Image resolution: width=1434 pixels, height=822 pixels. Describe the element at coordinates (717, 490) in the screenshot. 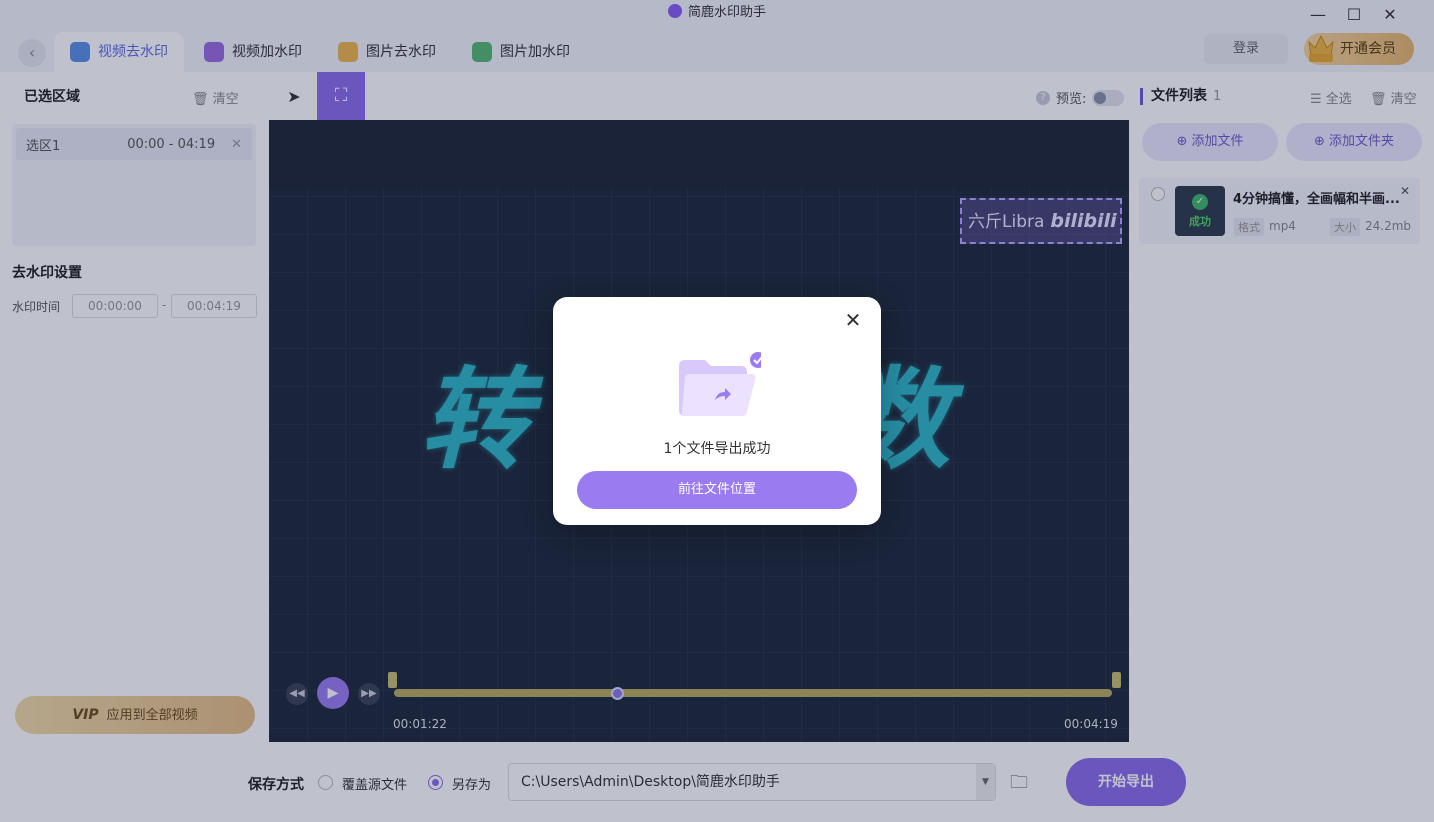

I see `open-file-location-button: 前往文件位置` at that location.